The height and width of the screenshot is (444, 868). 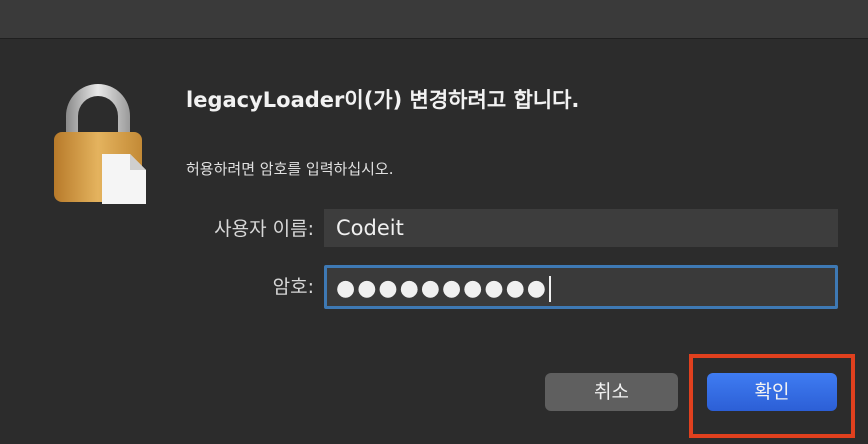 I want to click on text-caret, so click(x=549, y=289).